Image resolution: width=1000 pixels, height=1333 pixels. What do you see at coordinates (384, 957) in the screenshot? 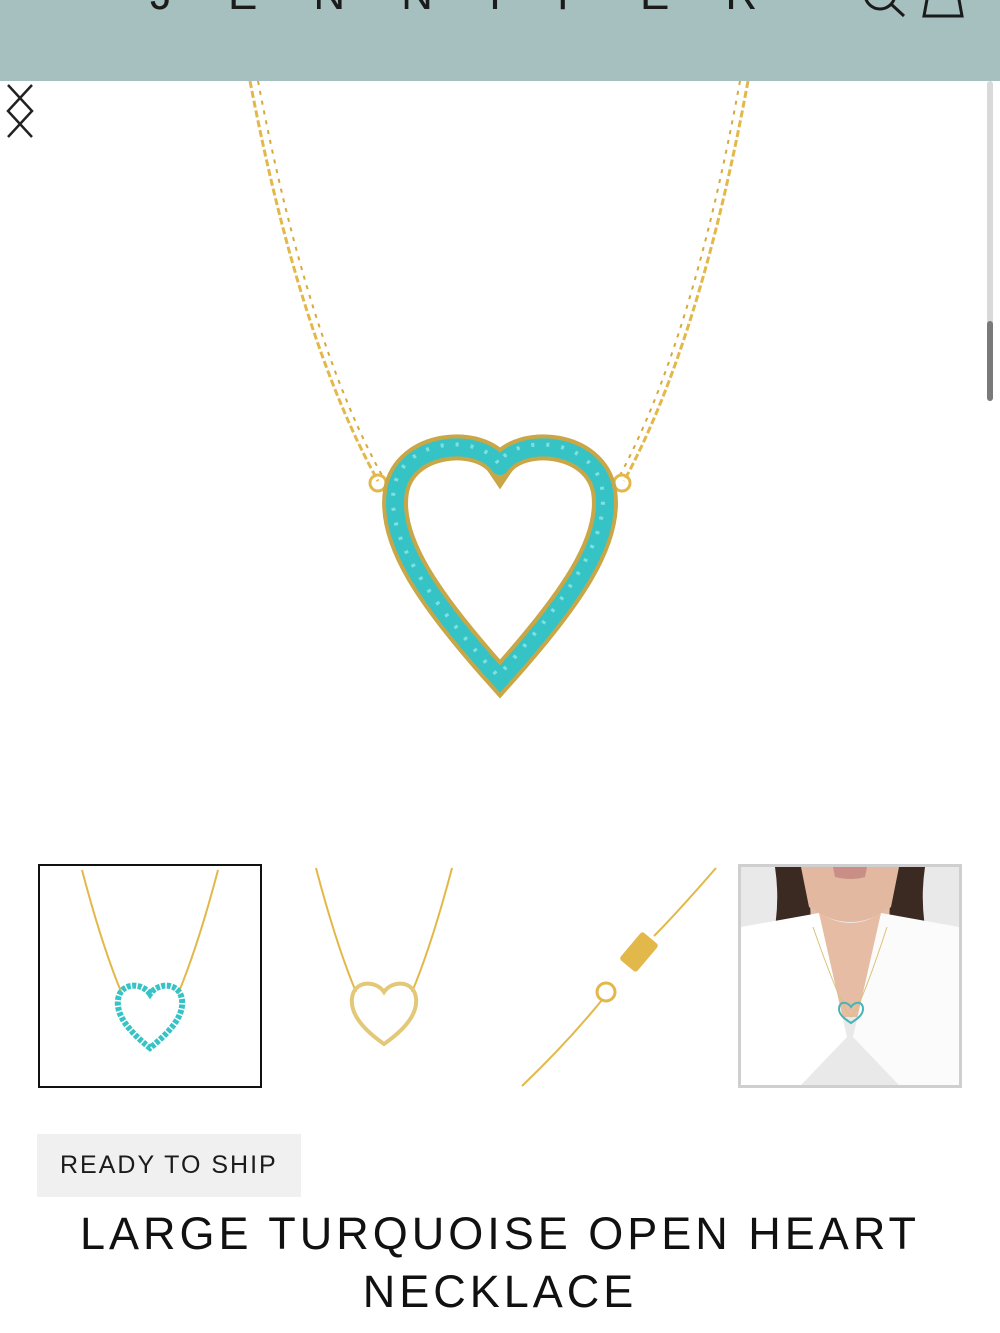
I see `thumbnail-gold-heart-image` at bounding box center [384, 957].